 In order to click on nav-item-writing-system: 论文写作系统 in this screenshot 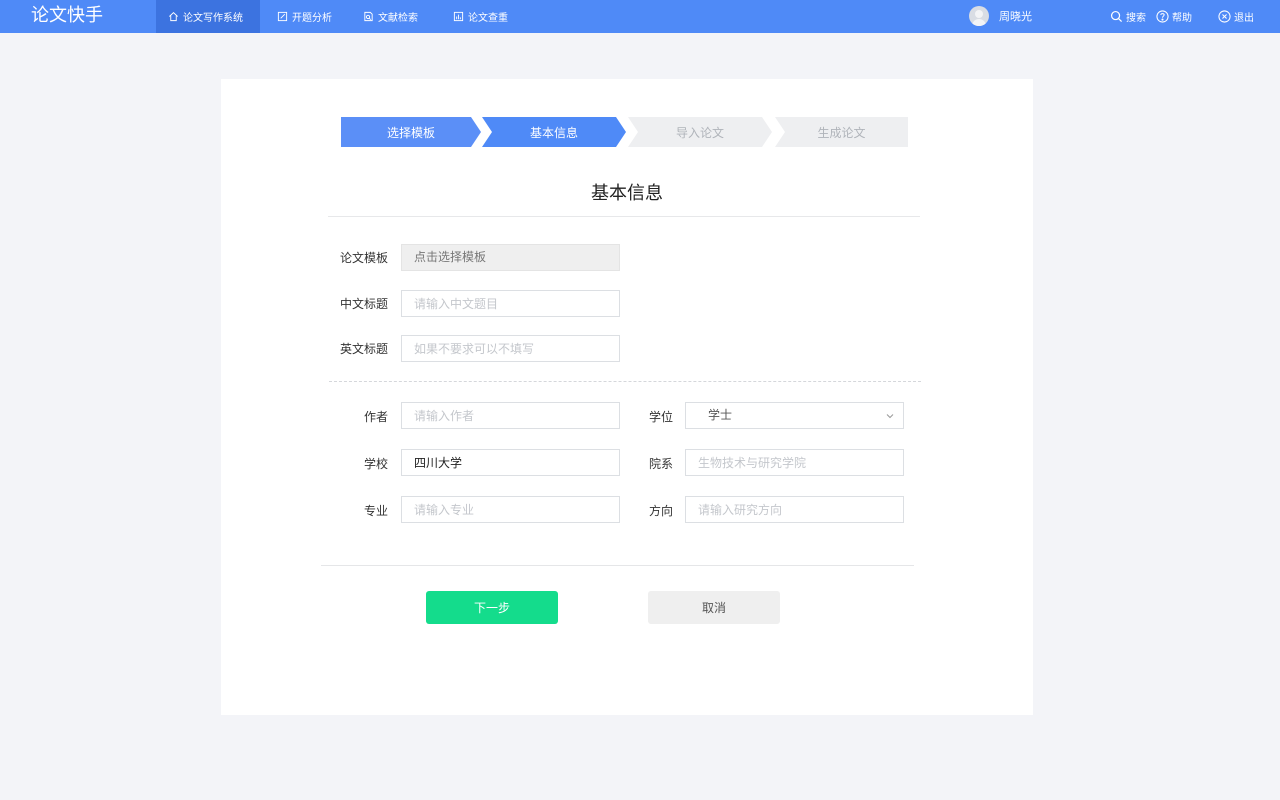, I will do `click(208, 16)`.